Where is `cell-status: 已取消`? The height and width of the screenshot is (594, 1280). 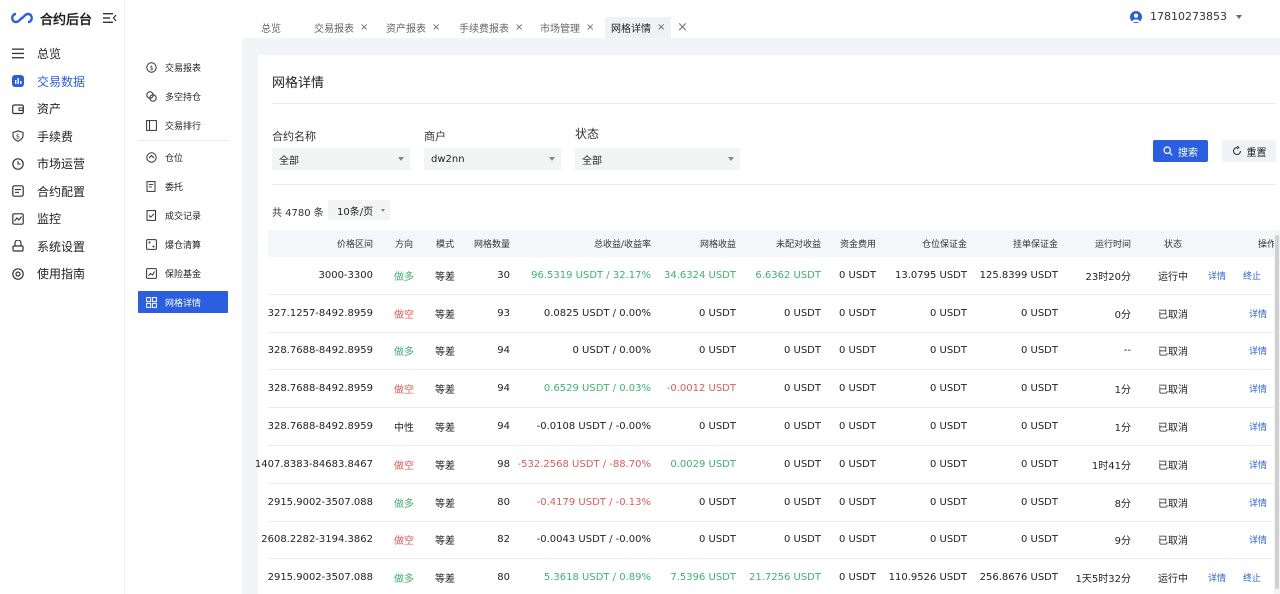 cell-status: 已取消 is located at coordinates (1173, 429).